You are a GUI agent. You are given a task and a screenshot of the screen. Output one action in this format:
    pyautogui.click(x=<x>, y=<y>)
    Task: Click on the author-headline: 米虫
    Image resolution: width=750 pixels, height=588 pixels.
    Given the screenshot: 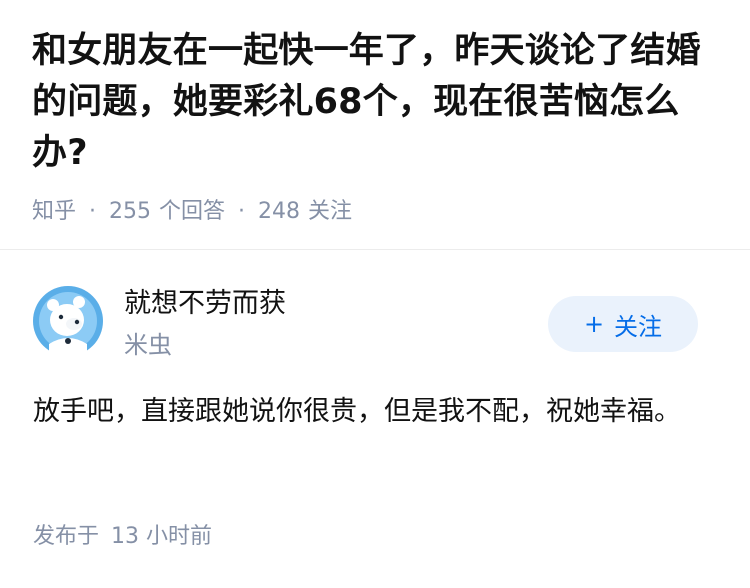 What is the action you would take?
    pyautogui.click(x=148, y=345)
    